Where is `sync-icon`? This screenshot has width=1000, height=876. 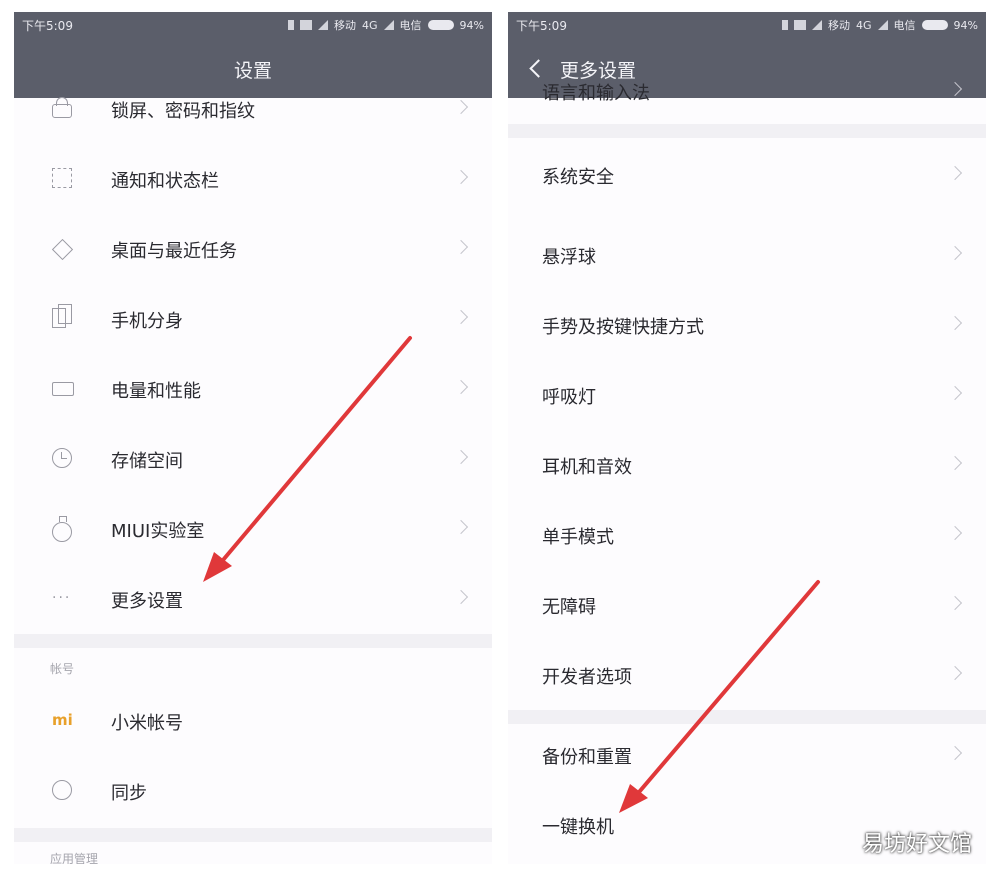 sync-icon is located at coordinates (62, 790).